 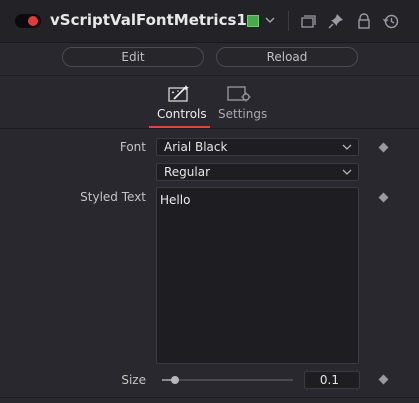 What do you see at coordinates (332, 380) in the screenshot?
I see `size-value-input: 0.1` at bounding box center [332, 380].